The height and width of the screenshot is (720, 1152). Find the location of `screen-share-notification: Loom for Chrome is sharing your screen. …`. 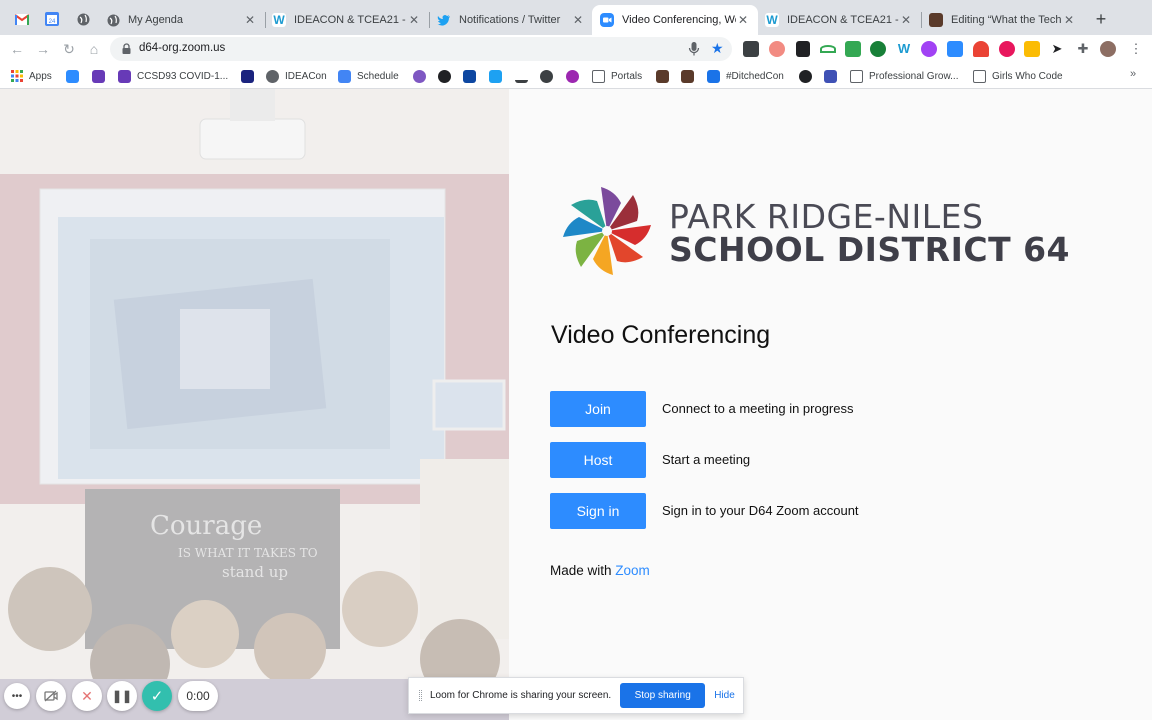

screen-share-notification: Loom for Chrome is sharing your screen. … is located at coordinates (576, 695).